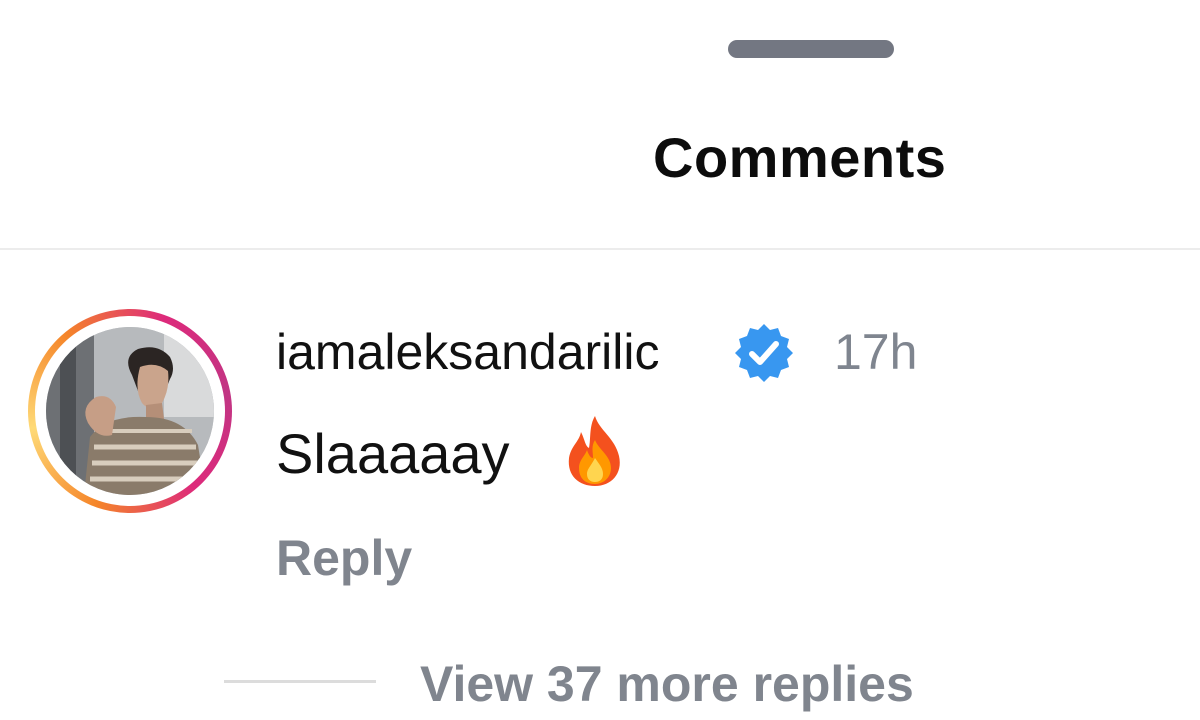 The image size is (1200, 720). Describe the element at coordinates (800, 157) in the screenshot. I see `sheet-title: Comments` at that location.